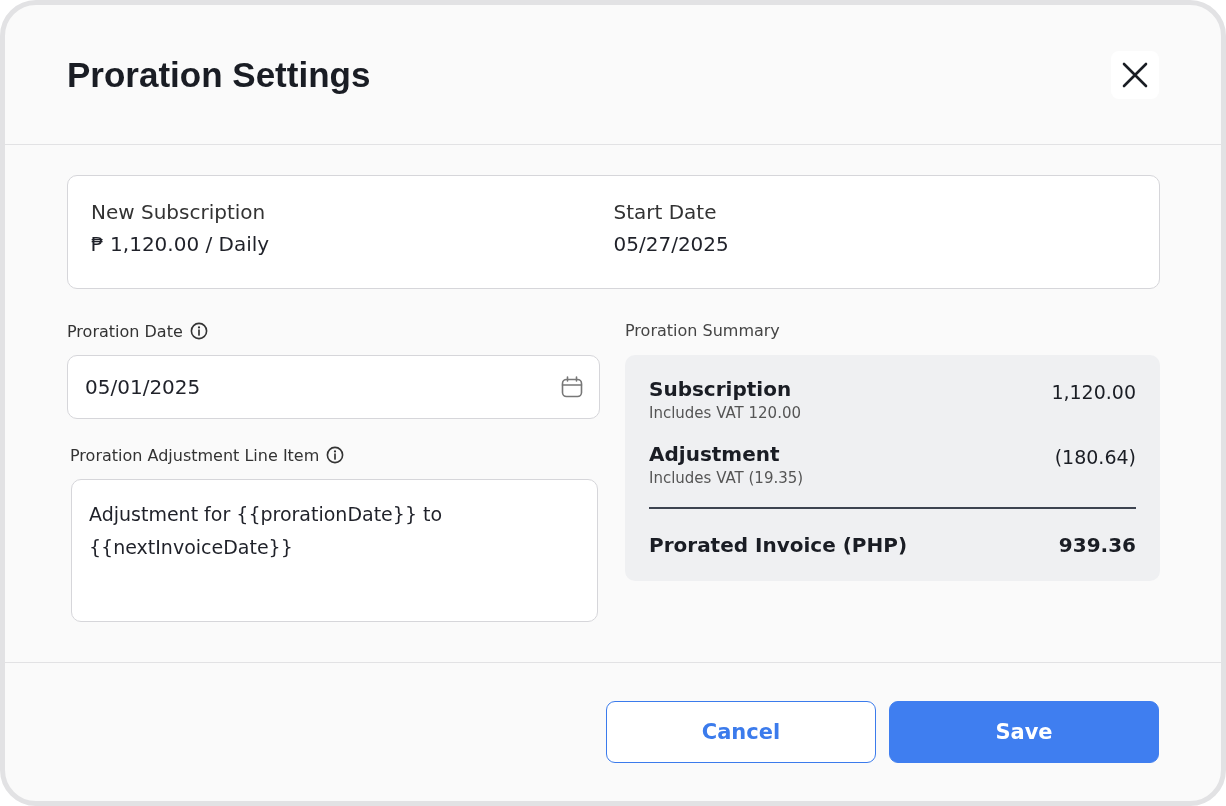 The width and height of the screenshot is (1226, 806). I want to click on field-label: Proration Date, so click(125, 331).